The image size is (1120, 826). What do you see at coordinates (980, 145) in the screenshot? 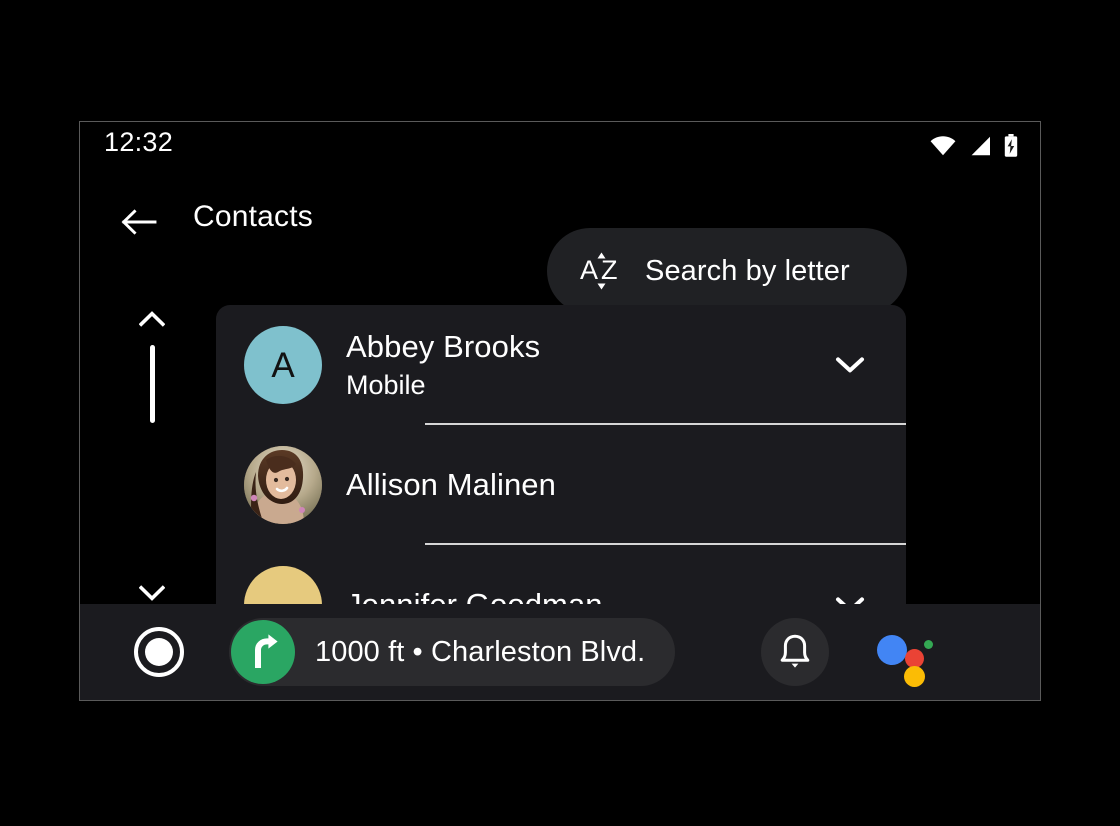
I see `cell-signal-icon` at bounding box center [980, 145].